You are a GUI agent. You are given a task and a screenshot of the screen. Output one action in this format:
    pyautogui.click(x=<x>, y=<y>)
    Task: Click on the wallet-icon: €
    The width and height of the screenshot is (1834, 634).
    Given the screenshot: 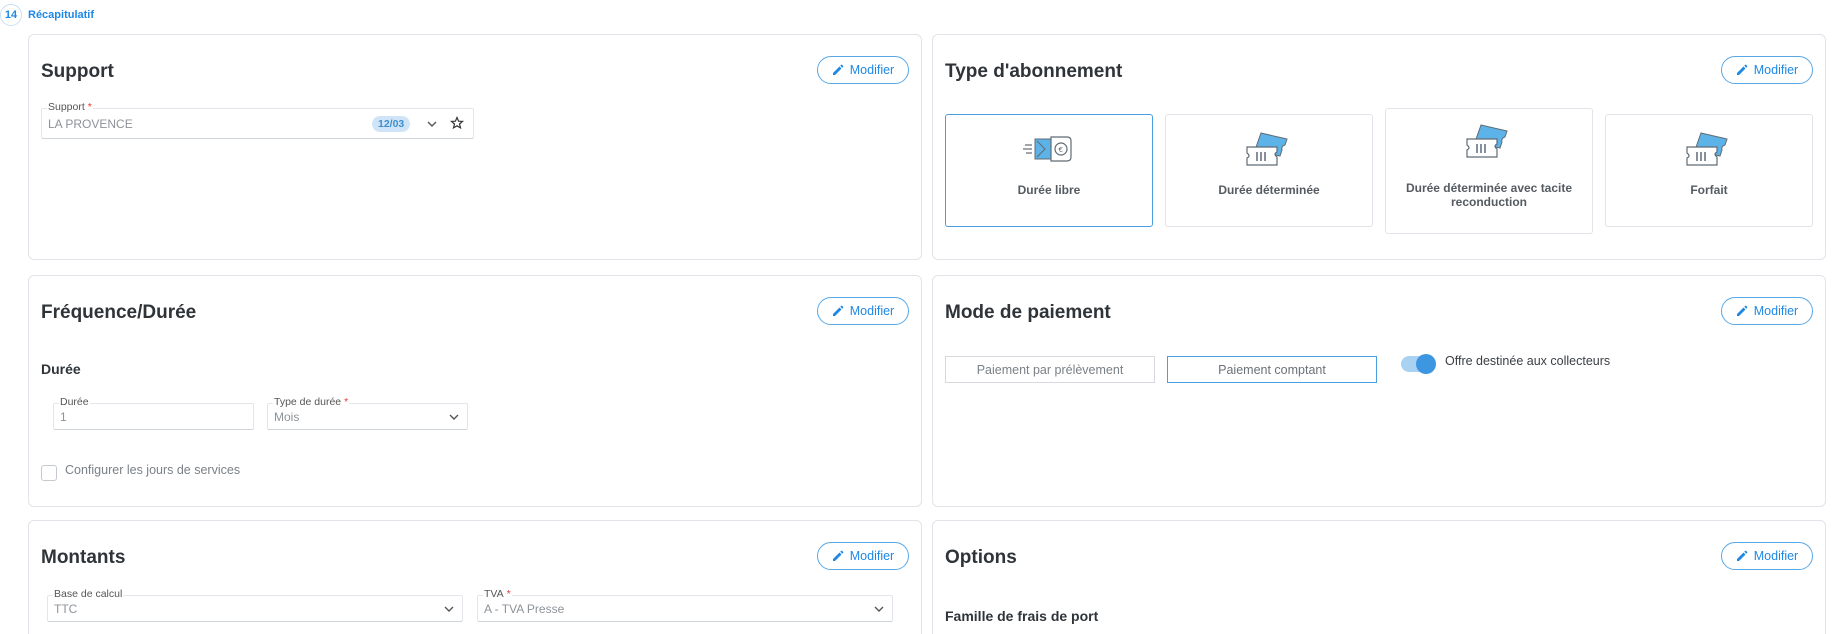 What is the action you would take?
    pyautogui.click(x=1047, y=149)
    